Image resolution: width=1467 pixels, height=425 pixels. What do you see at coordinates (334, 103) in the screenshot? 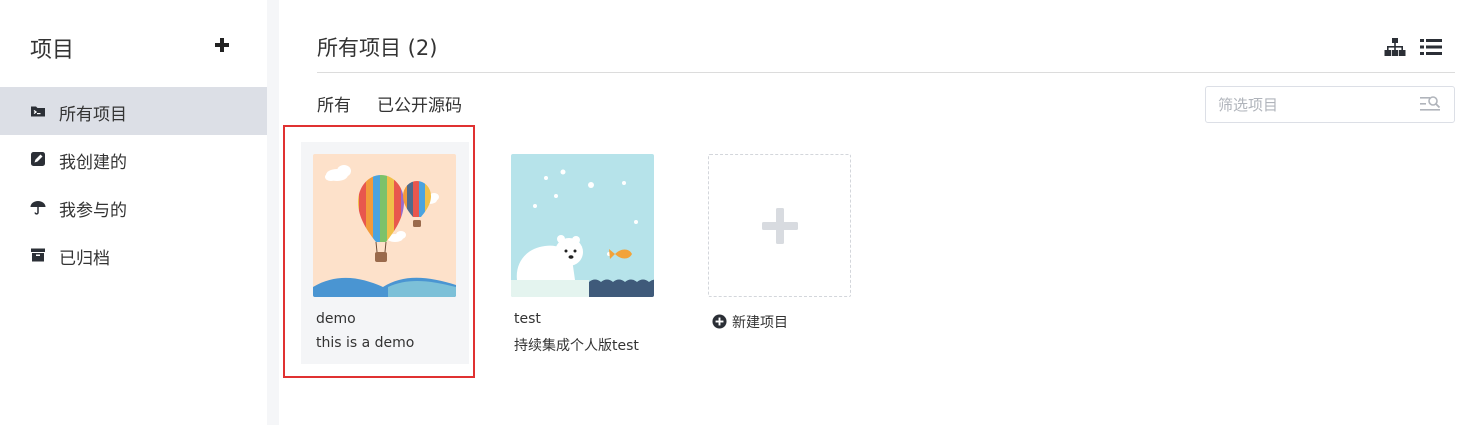
I see `filter-tab-all: 所有` at bounding box center [334, 103].